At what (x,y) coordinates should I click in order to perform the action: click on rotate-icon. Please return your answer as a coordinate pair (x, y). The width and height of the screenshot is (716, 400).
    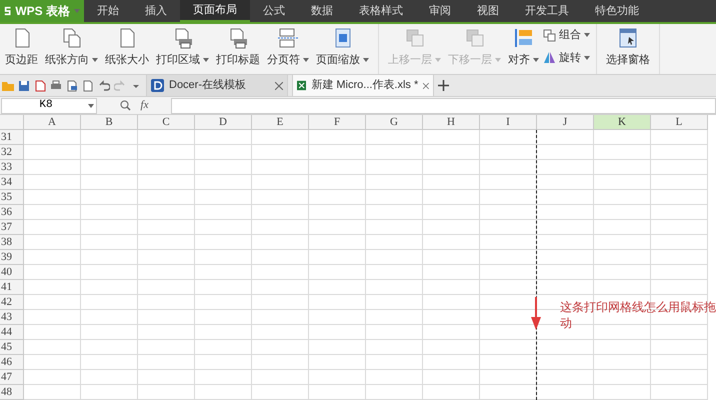
    Looking at the image, I should click on (549, 57).